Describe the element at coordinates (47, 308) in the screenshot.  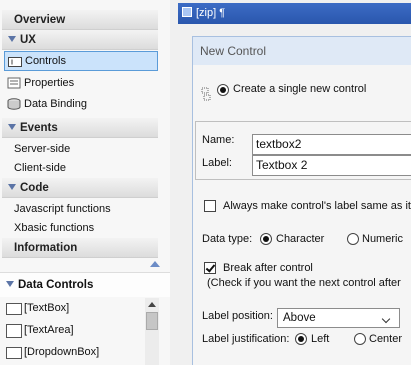
I see `data-control-label: [TextBox]` at that location.